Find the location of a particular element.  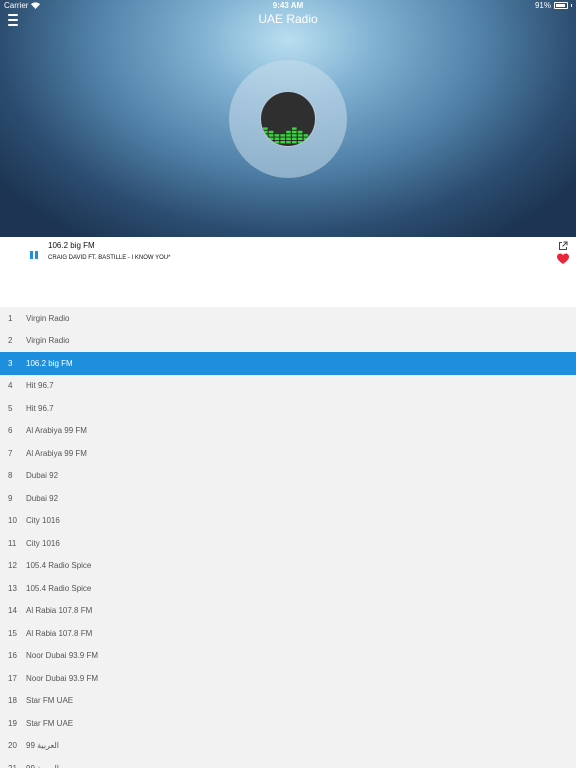

station-number: 10 is located at coordinates (12, 521).